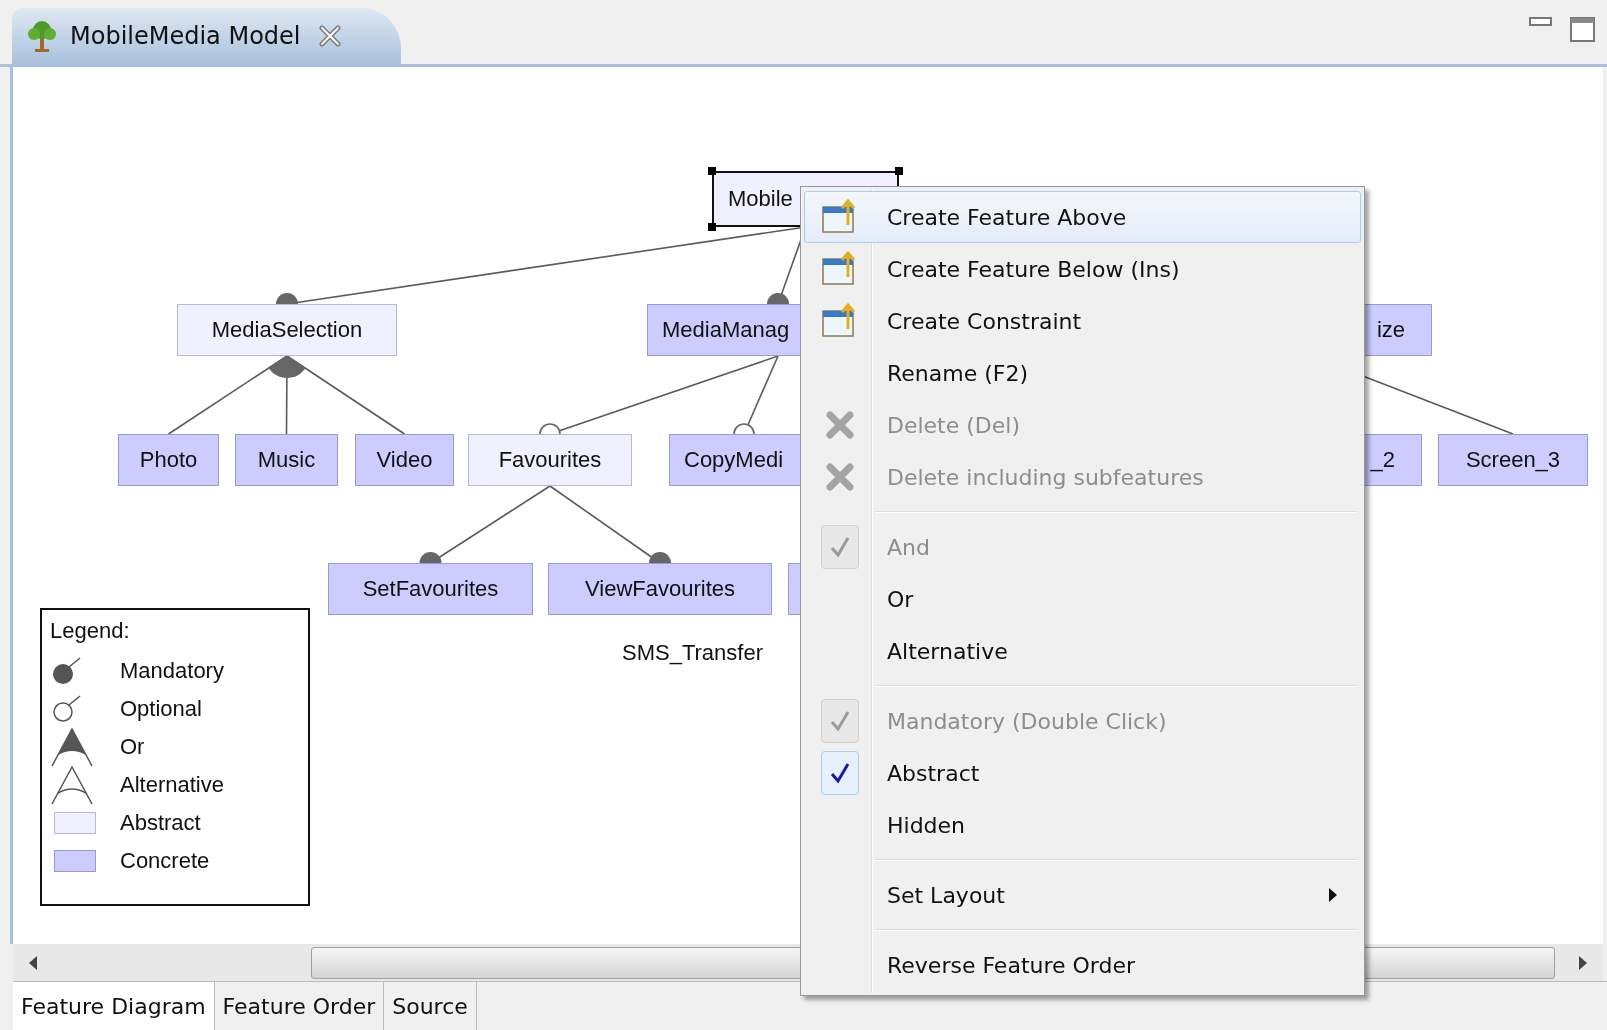 The width and height of the screenshot is (1607, 1030). I want to click on legend-label: Or, so click(132, 747).